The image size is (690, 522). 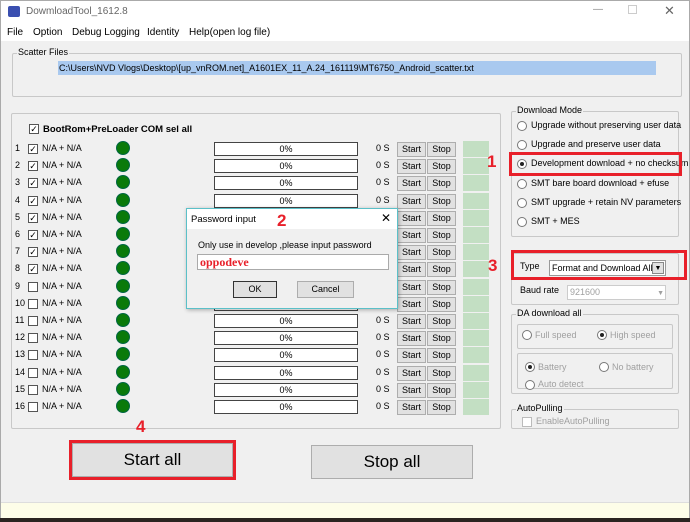 What do you see at coordinates (527, 422) in the screenshot?
I see `enable-autopulling-checkbox` at bounding box center [527, 422].